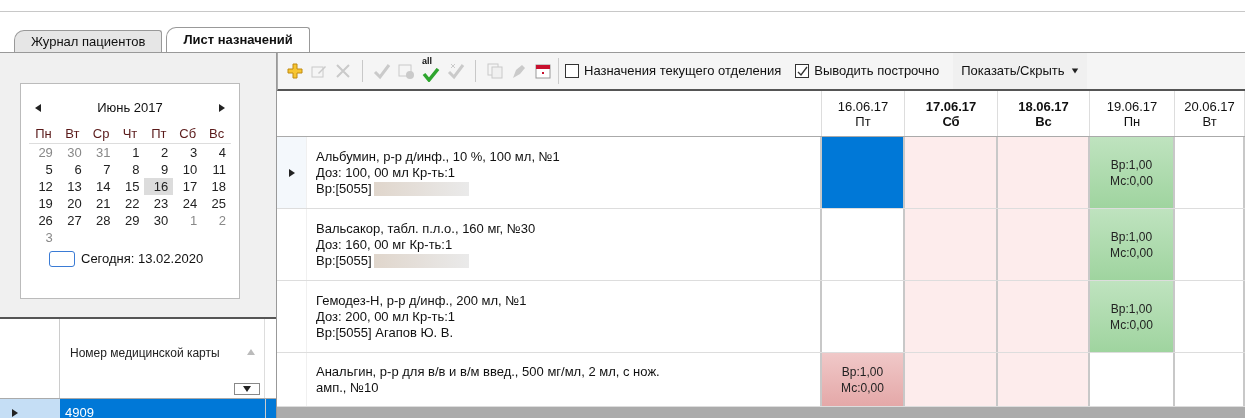  I want to click on calendar-day: 5, so click(43, 169).